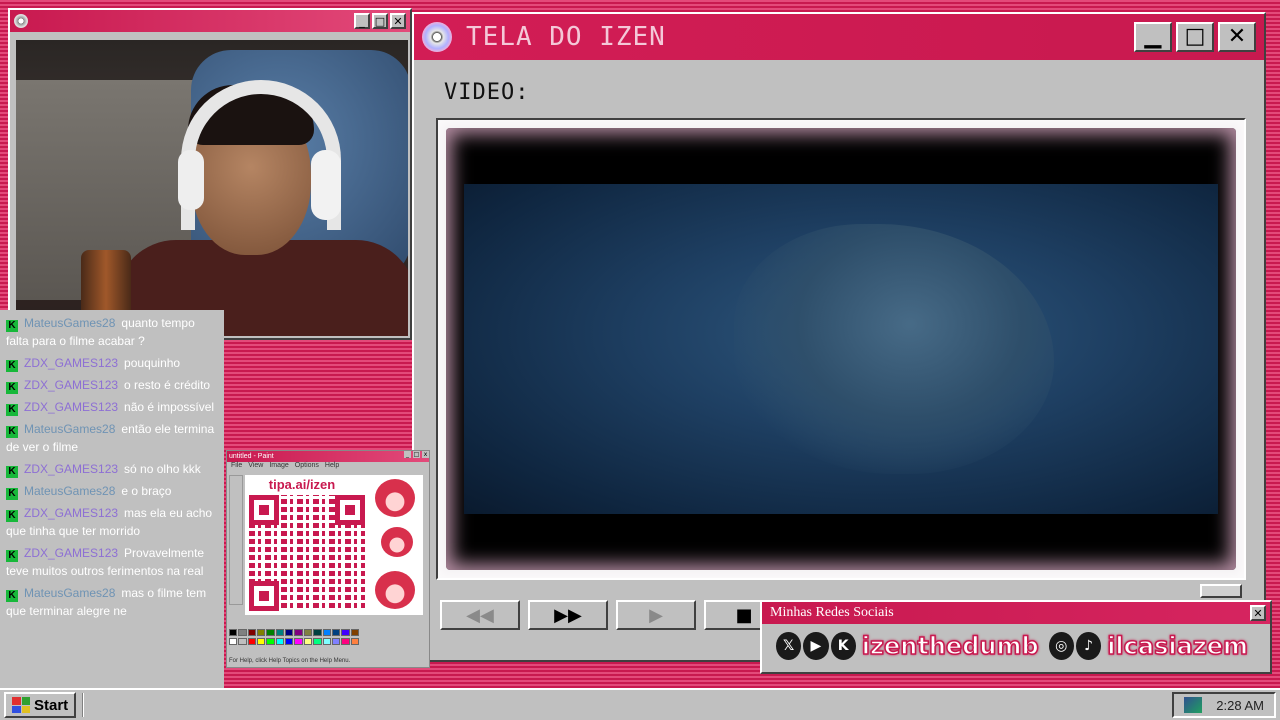 The width and height of the screenshot is (1280, 720). I want to click on chat-message: K MateusGames28 e o braço, so click(112, 491).